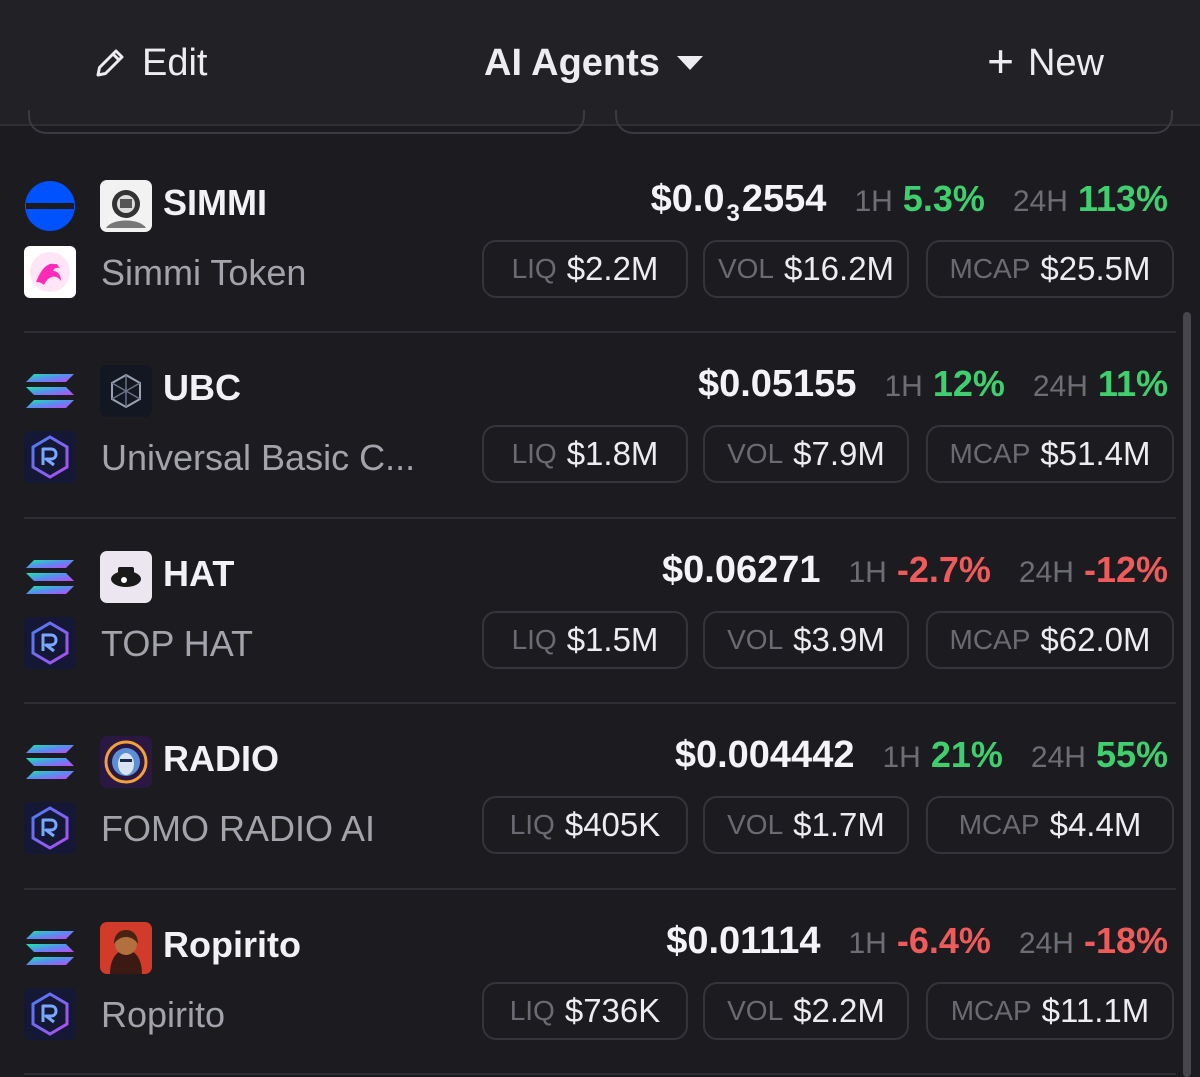  I want to click on token-symbol: RADIO, so click(221, 759).